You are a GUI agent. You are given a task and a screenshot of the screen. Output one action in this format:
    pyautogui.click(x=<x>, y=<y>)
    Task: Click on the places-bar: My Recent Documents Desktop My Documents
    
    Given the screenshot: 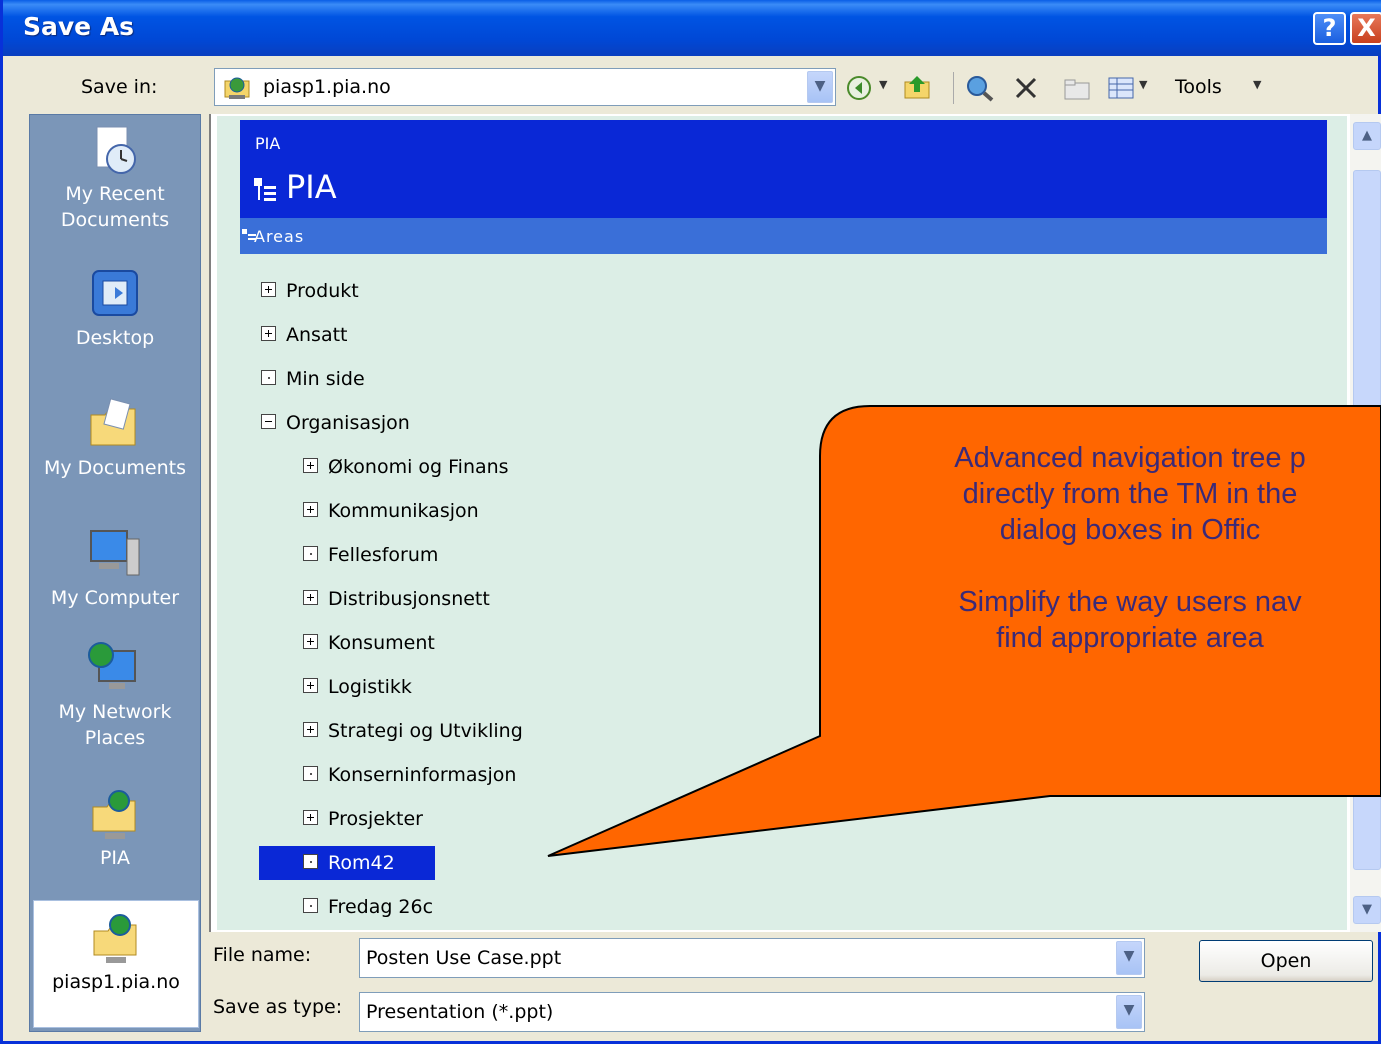 What is the action you would take?
    pyautogui.click(x=115, y=573)
    